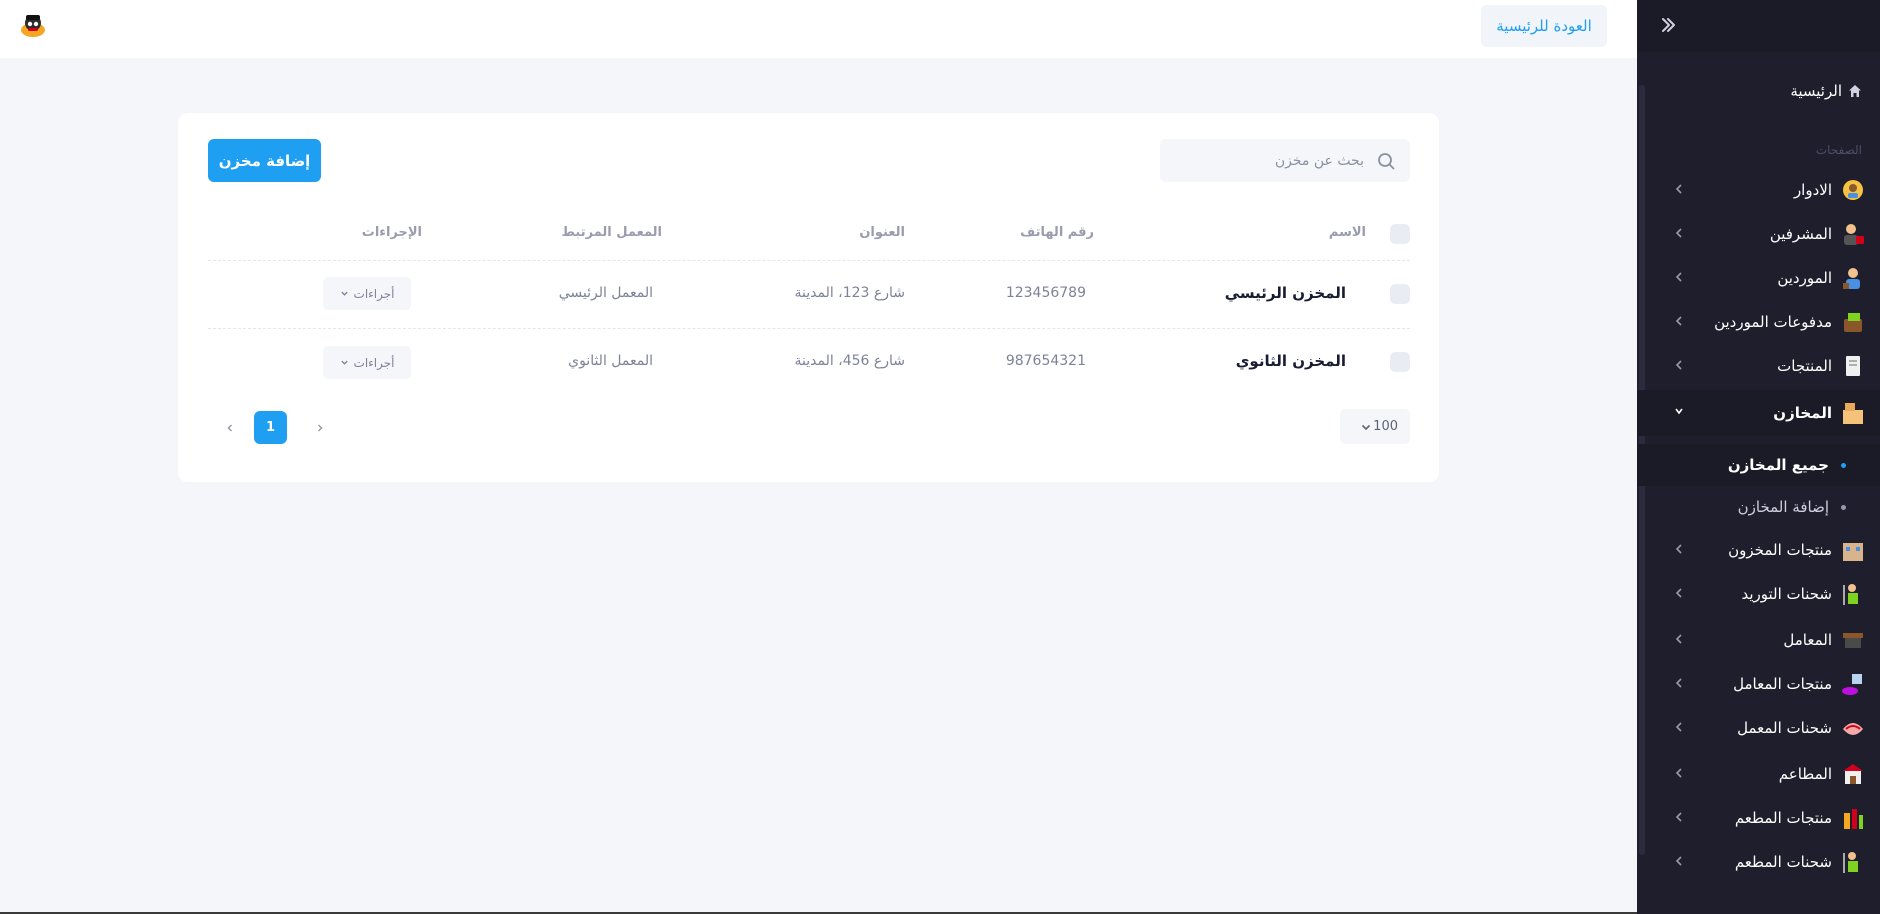 The width and height of the screenshot is (1880, 914). I want to click on column-header-phone: رقم الهاتف, so click(1057, 232).